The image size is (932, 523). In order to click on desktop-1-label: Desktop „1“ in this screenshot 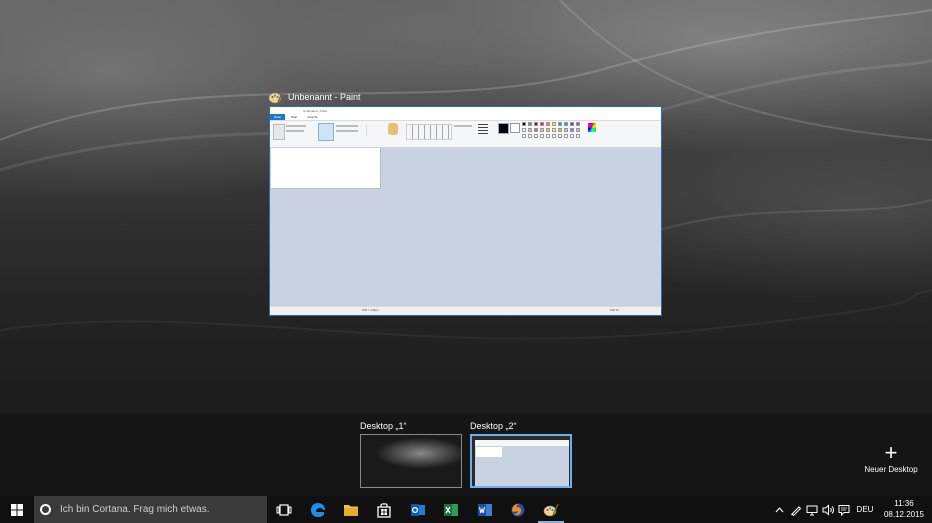, I will do `click(383, 426)`.